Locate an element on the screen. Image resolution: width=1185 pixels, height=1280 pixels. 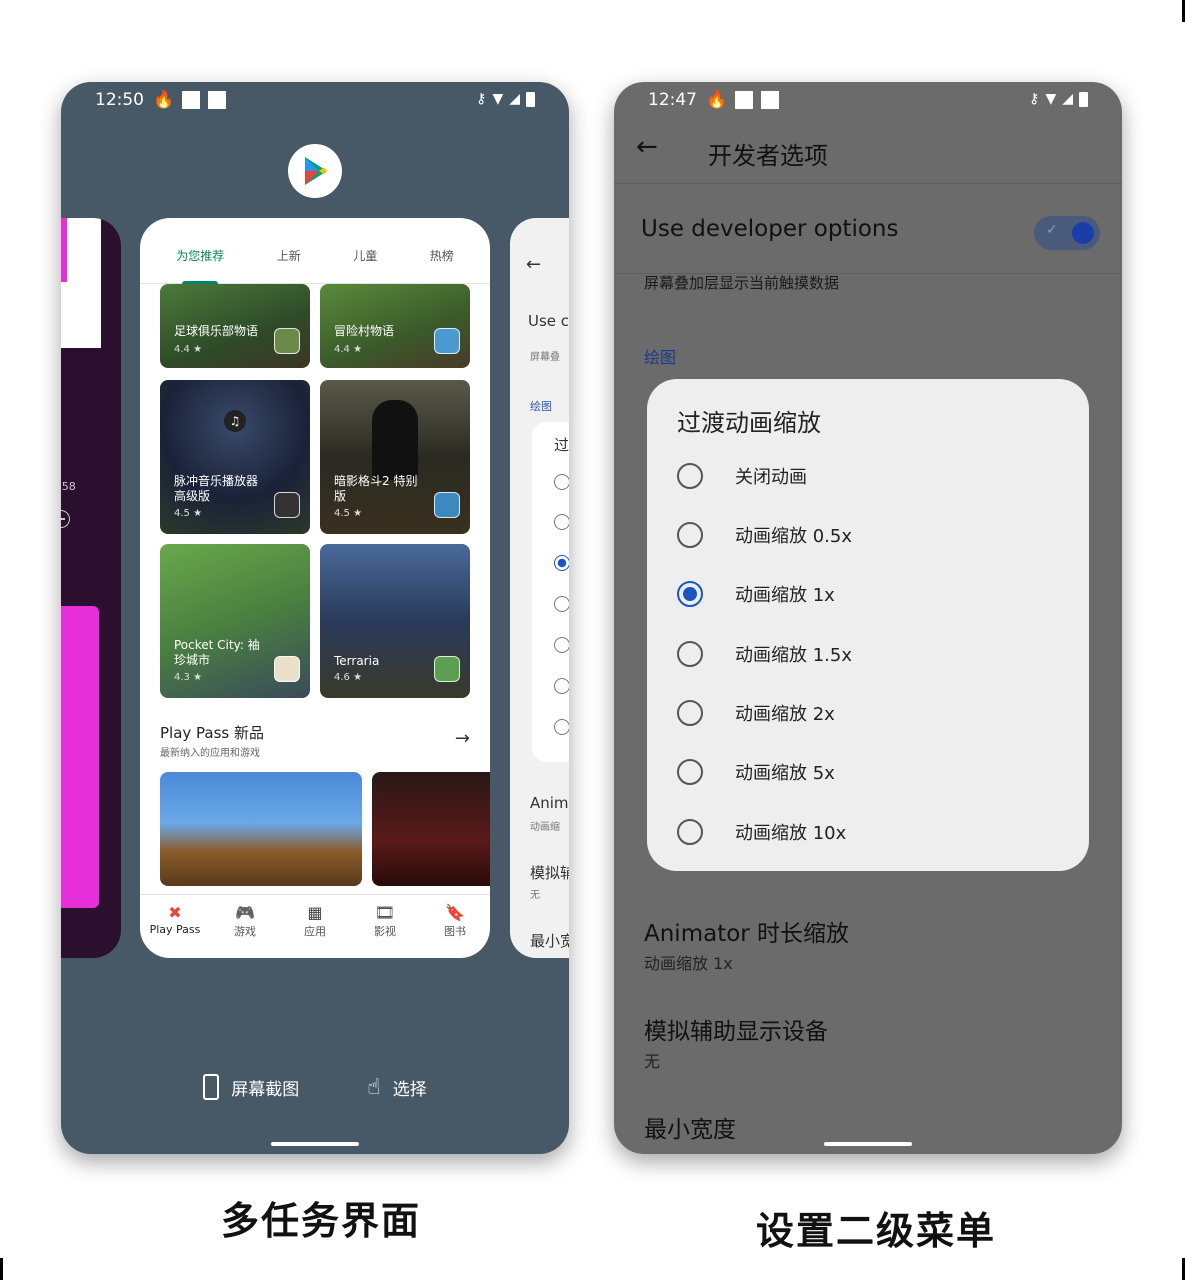
app-tile: 暗影格斗2 特别版 4.5 ★ is located at coordinates (395, 457).